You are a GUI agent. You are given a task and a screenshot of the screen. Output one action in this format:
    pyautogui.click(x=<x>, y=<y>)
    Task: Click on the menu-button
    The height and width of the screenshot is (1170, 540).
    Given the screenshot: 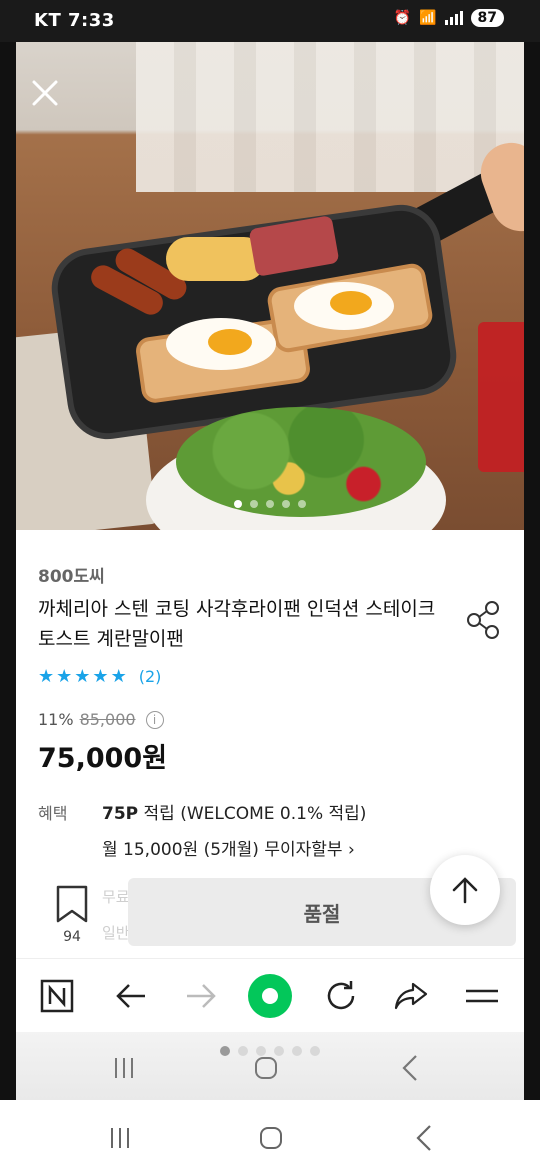 What is the action you would take?
    pyautogui.click(x=482, y=996)
    